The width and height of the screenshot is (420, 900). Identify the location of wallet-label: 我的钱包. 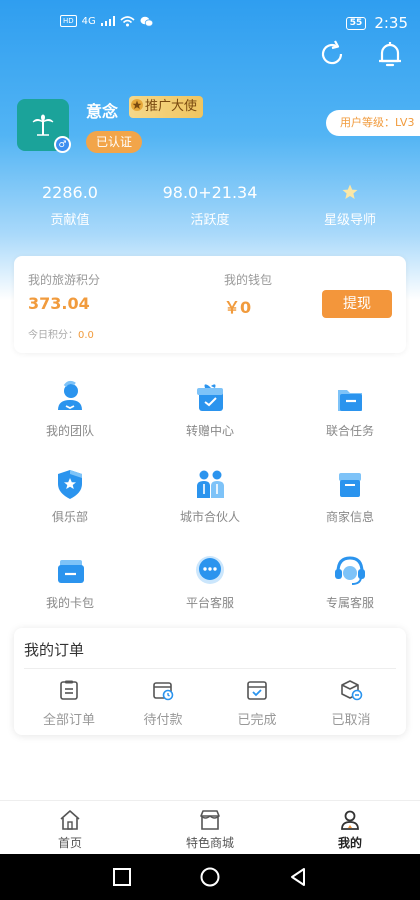
(248, 280).